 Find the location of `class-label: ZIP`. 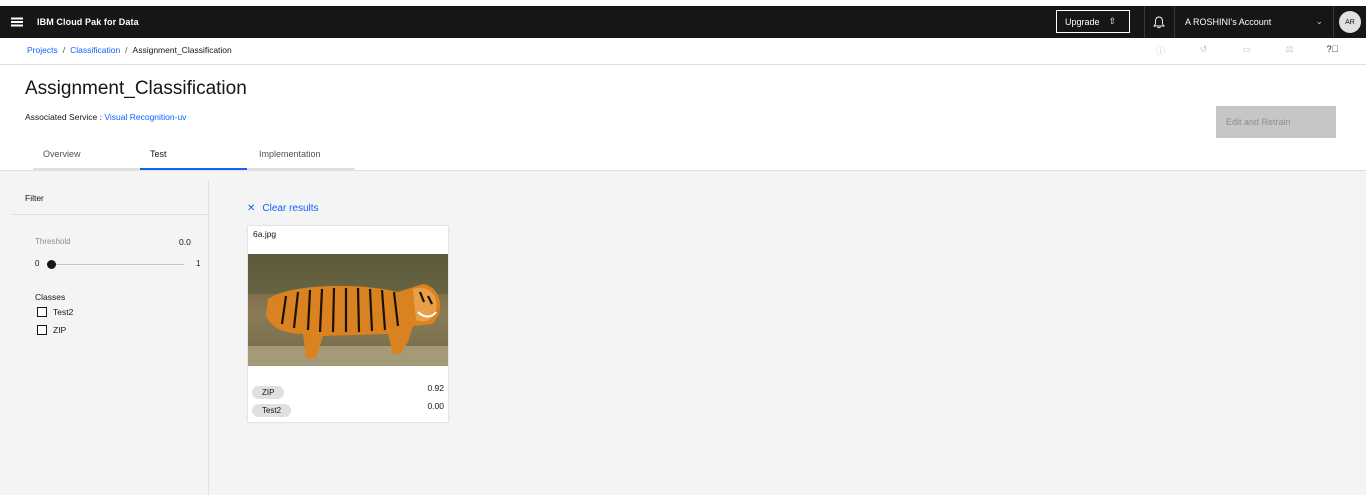

class-label: ZIP is located at coordinates (60, 330).